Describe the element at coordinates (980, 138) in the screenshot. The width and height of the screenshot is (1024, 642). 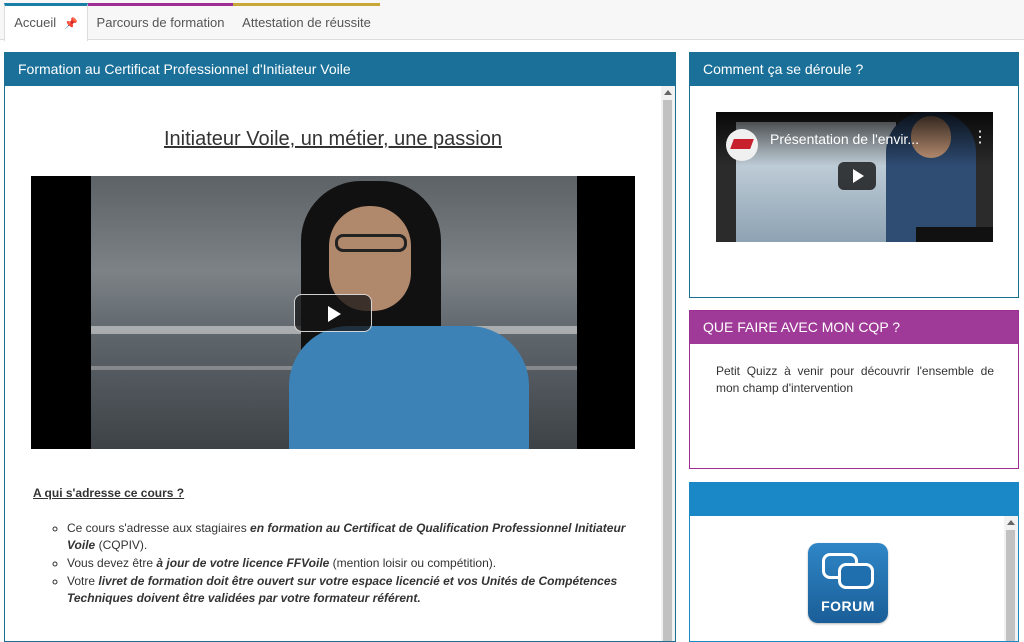
I see `more-options-icon: ⋮` at that location.